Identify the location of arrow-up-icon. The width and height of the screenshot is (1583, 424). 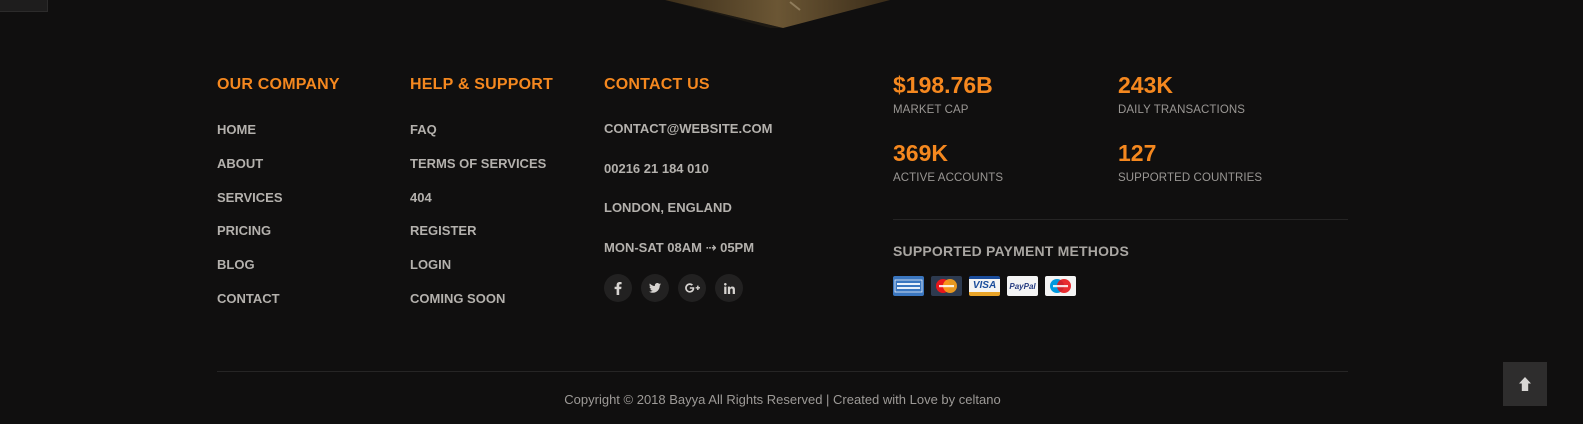
(1525, 384).